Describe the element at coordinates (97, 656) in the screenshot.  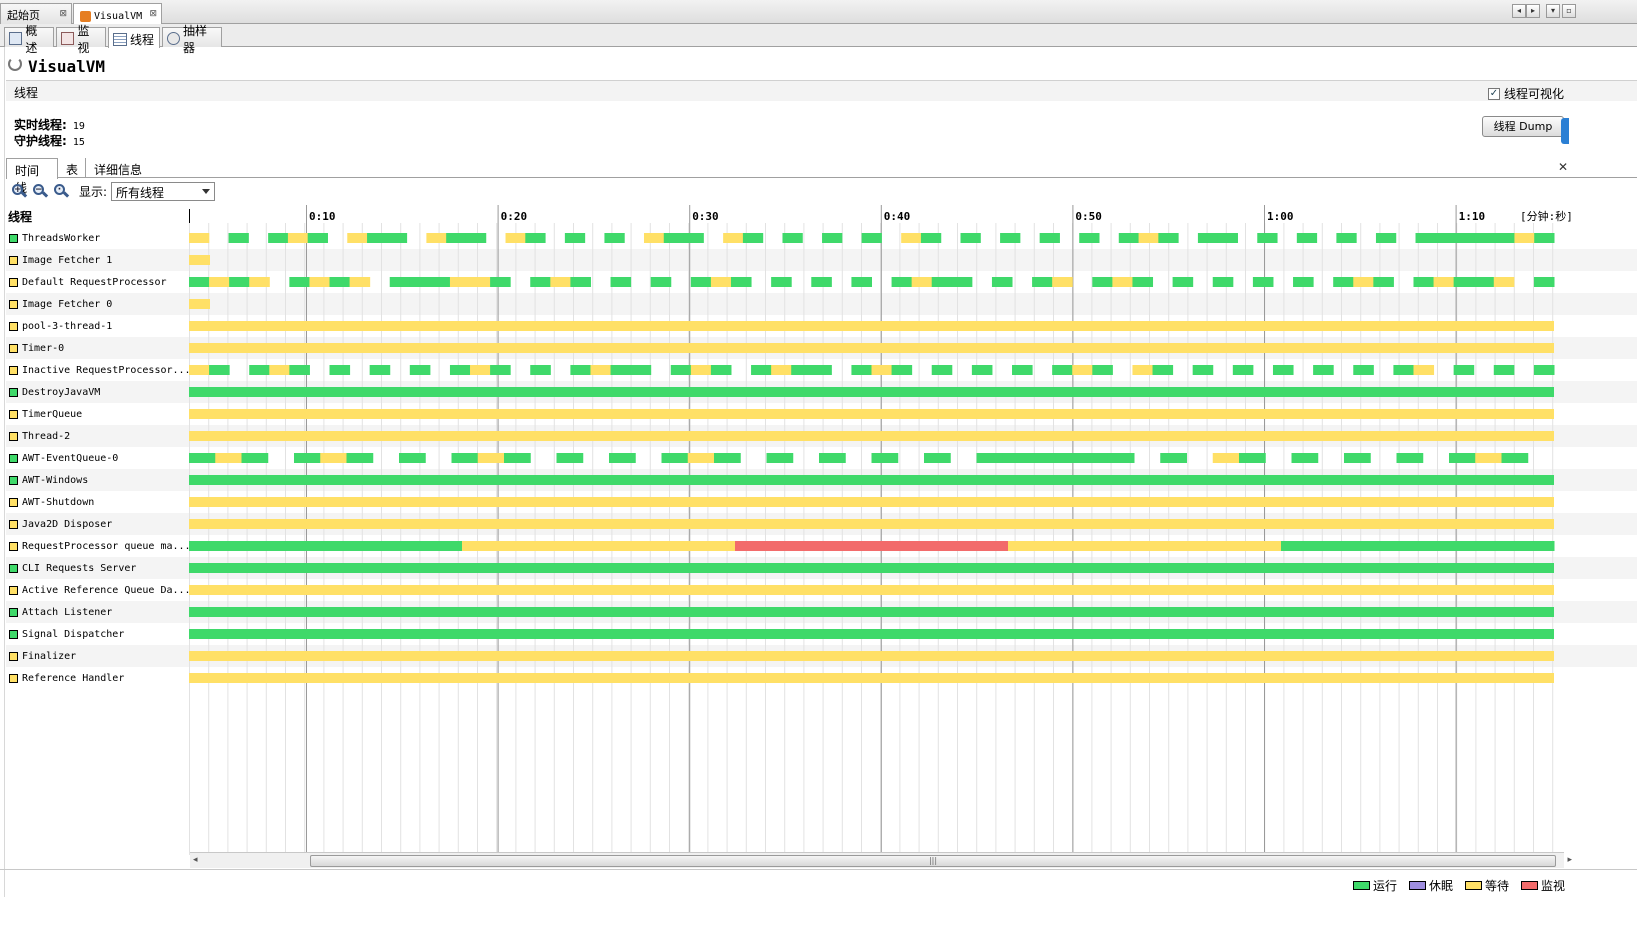
I see `thread-row-name: Finalizer` at that location.